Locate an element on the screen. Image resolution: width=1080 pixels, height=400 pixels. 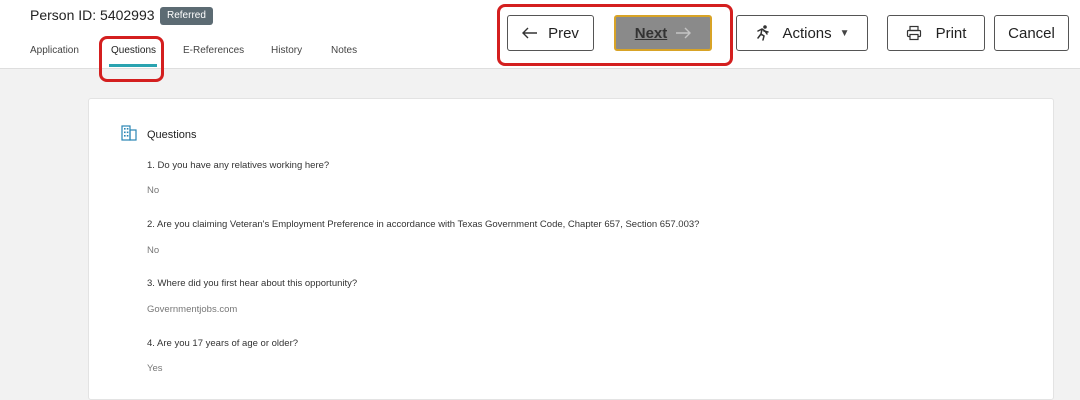
status-badge: Referred is located at coordinates (186, 16).